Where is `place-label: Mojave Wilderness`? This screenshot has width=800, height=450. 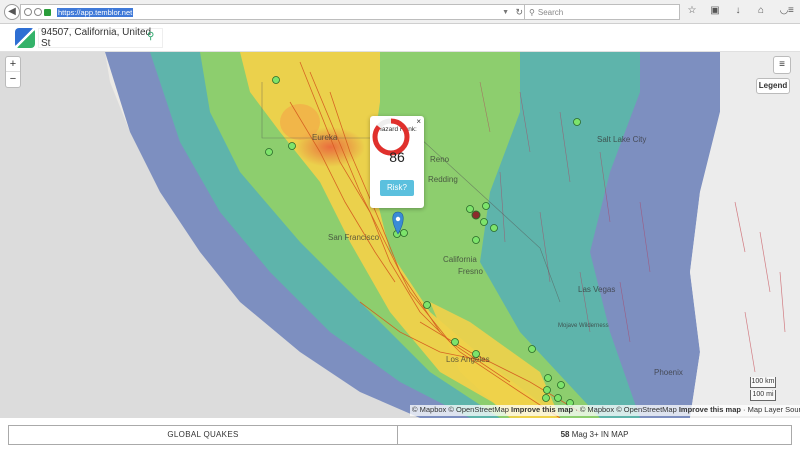
place-label: Mojave Wilderness is located at coordinates (583, 326).